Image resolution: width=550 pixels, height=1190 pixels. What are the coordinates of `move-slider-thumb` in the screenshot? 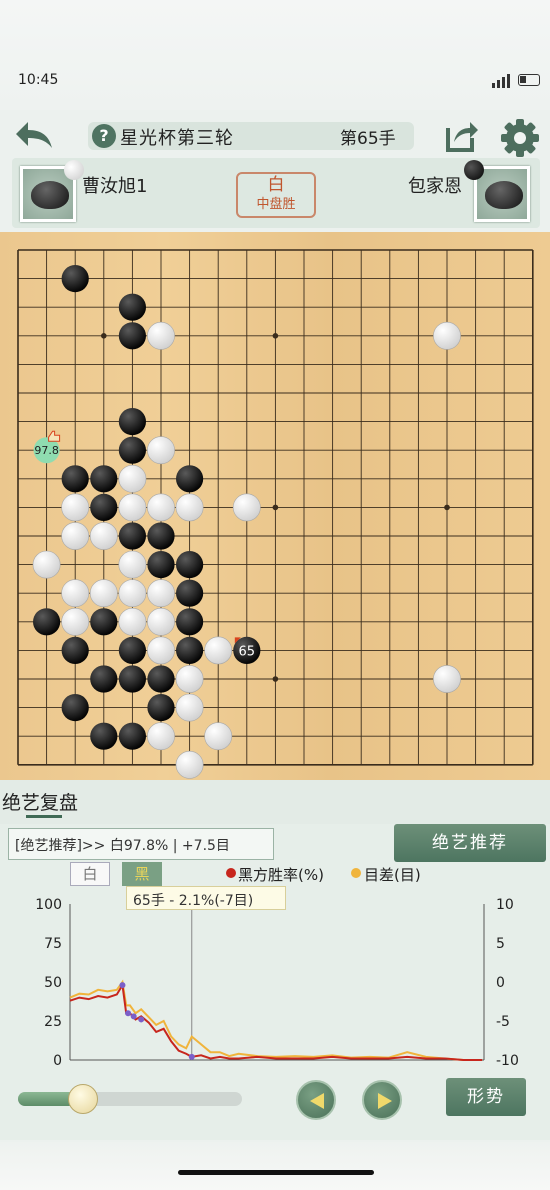 It's located at (82, 1099).